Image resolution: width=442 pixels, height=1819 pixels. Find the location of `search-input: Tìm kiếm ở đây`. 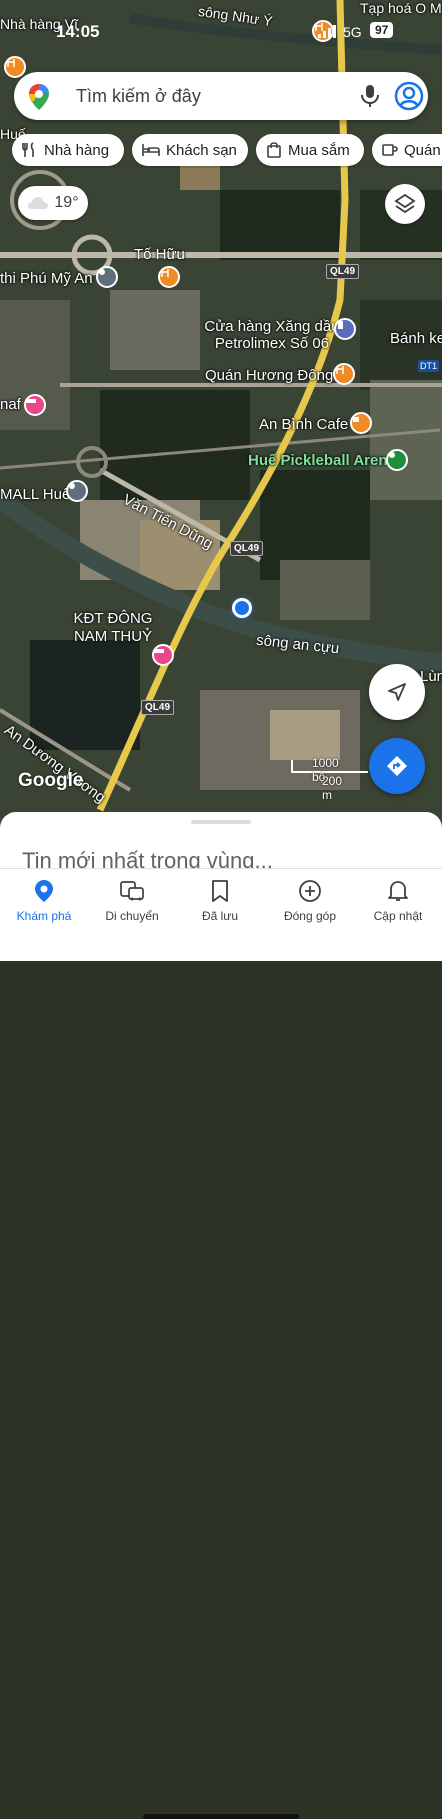

search-input: Tìm kiếm ở đây is located at coordinates (138, 96).